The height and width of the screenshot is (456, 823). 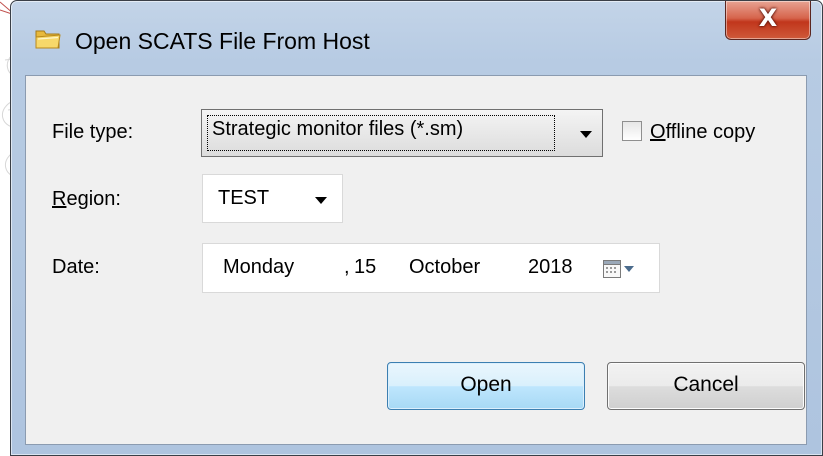 What do you see at coordinates (338, 129) in the screenshot?
I see `file-type-value: Strategic monitor files (*.sm)` at bounding box center [338, 129].